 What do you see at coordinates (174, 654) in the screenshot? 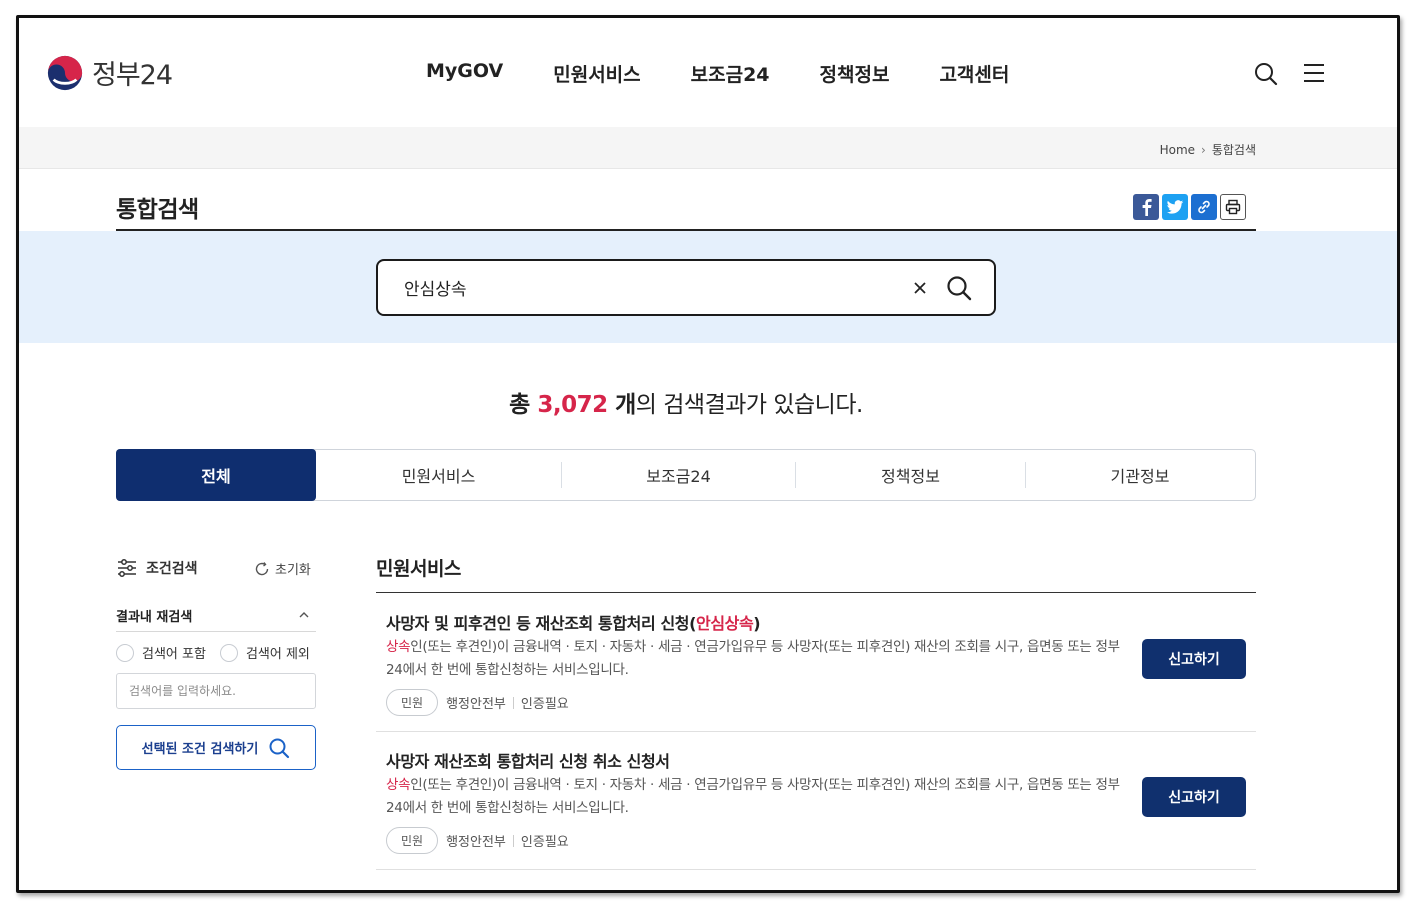
I see `include-label: 검색어 포함` at bounding box center [174, 654].